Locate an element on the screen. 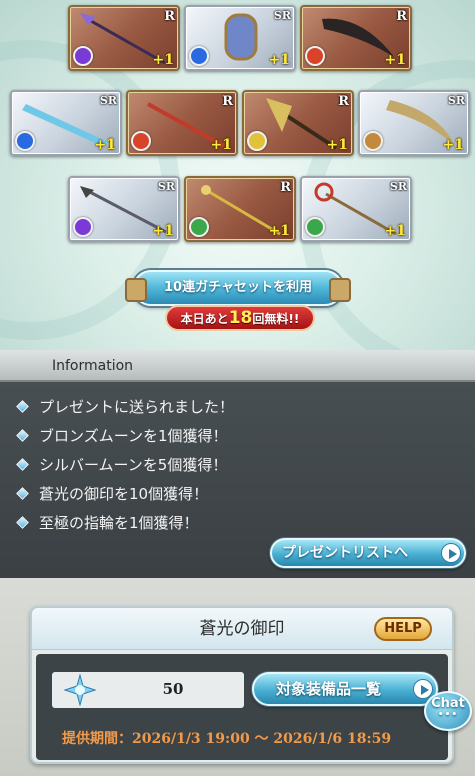  list-item: シルバームーンを5個獲得！ is located at coordinates (125, 464).